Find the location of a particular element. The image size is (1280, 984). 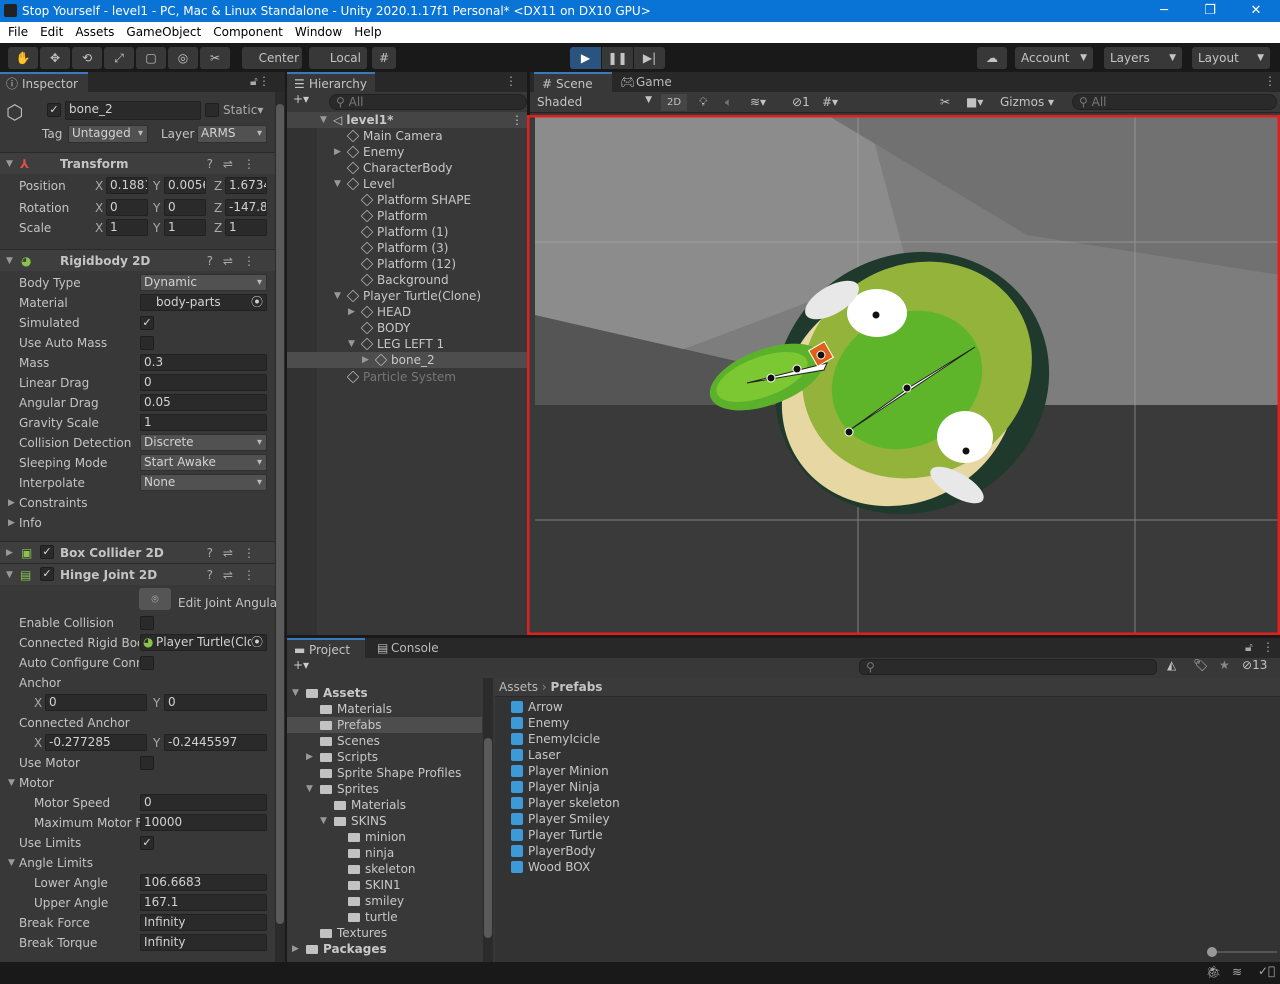

enable-collision-checkbox is located at coordinates (147, 623).